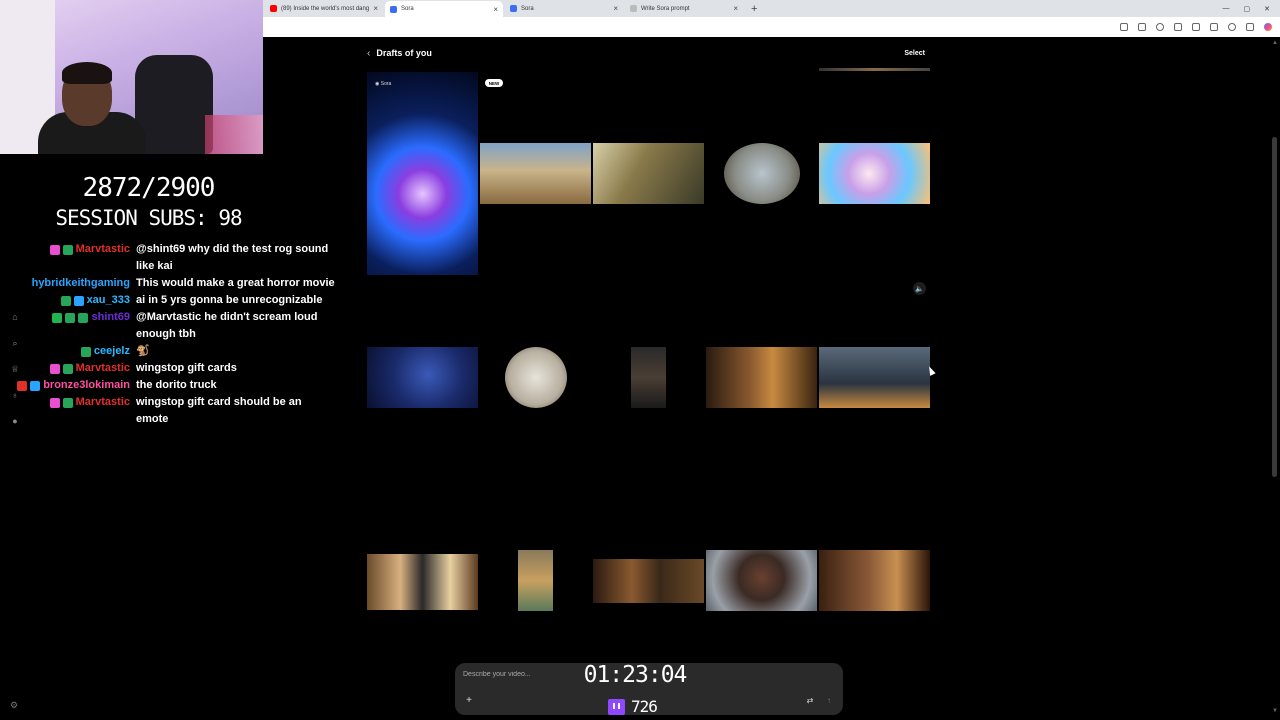 The height and width of the screenshot is (720, 1280). What do you see at coordinates (1268, 27) in the screenshot?
I see `copilot-icon` at bounding box center [1268, 27].